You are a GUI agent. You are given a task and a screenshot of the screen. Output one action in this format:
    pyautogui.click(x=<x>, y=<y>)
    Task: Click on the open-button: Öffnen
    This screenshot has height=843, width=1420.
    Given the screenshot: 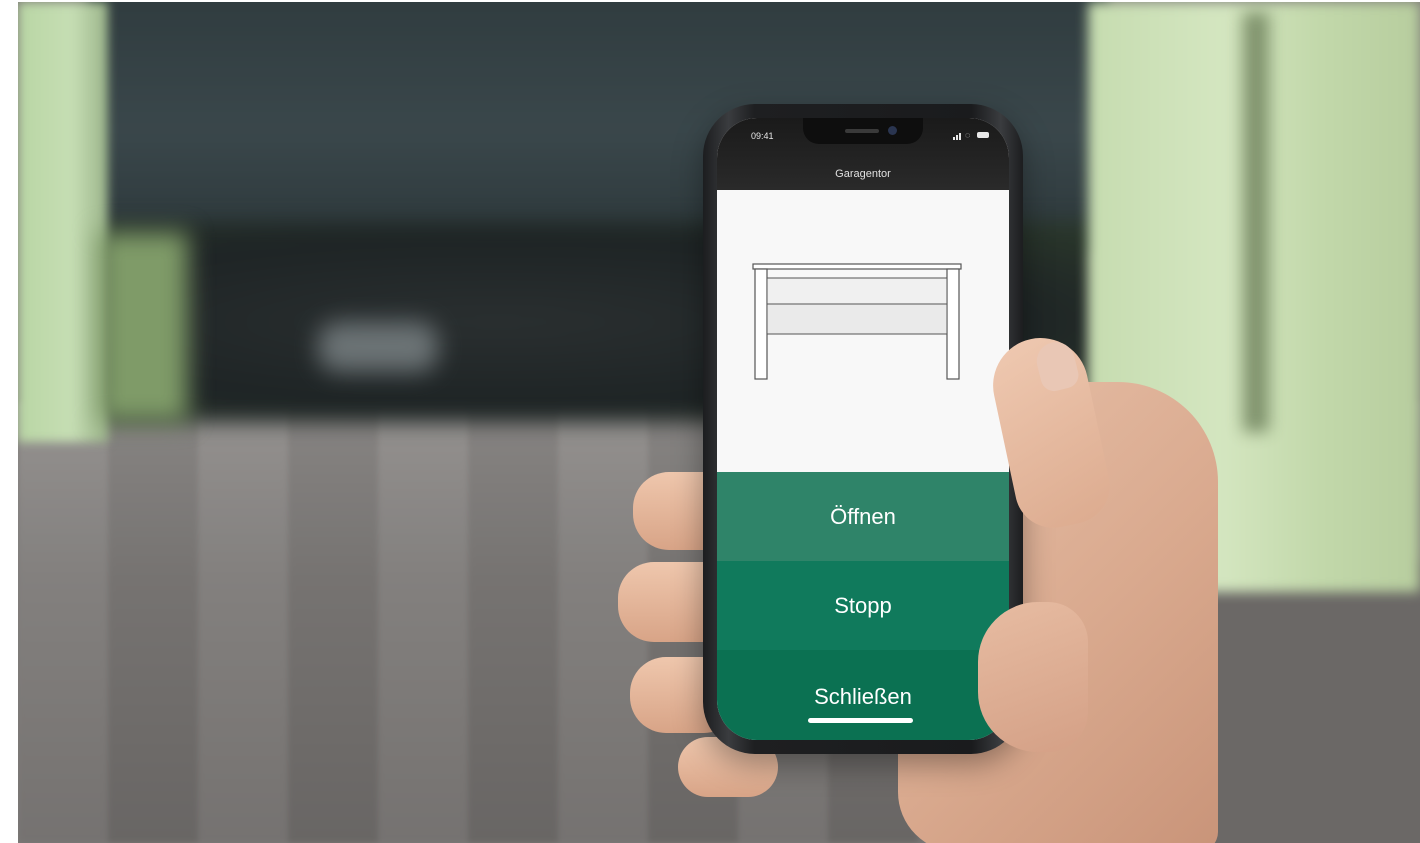 What is the action you would take?
    pyautogui.click(x=863, y=516)
    